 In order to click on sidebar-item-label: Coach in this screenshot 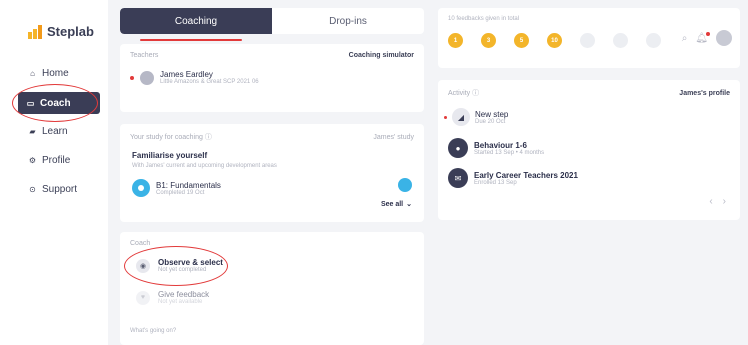, I will do `click(55, 103)`.